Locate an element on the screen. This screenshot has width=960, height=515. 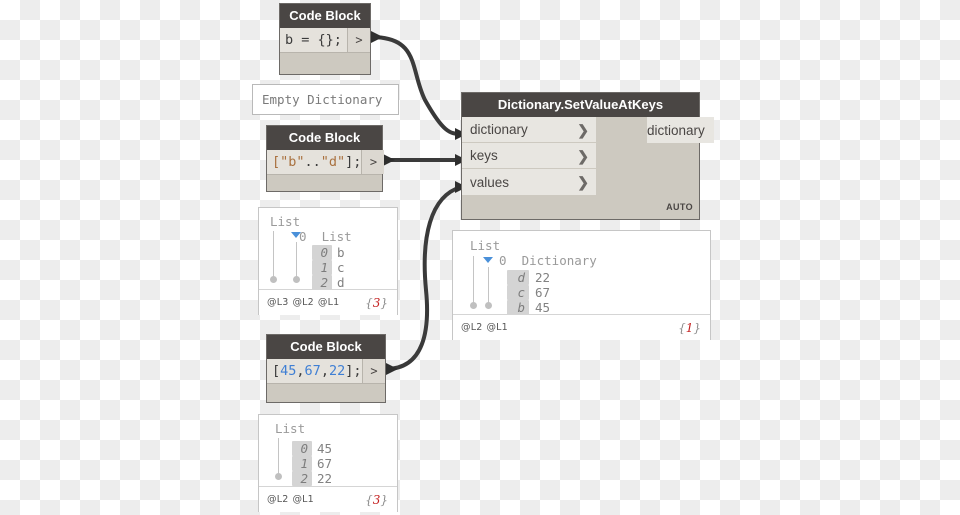
code-token-close: ]; is located at coordinates (353, 162).